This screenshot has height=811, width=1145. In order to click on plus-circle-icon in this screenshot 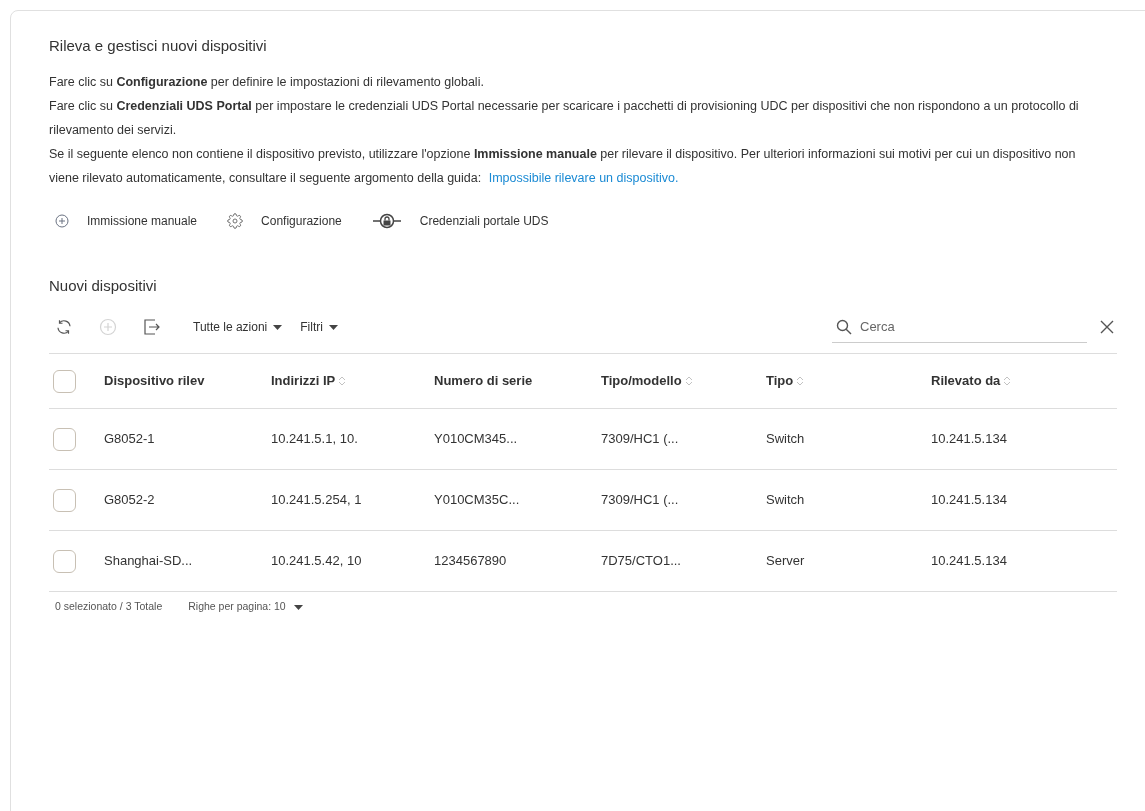, I will do `click(62, 220)`.